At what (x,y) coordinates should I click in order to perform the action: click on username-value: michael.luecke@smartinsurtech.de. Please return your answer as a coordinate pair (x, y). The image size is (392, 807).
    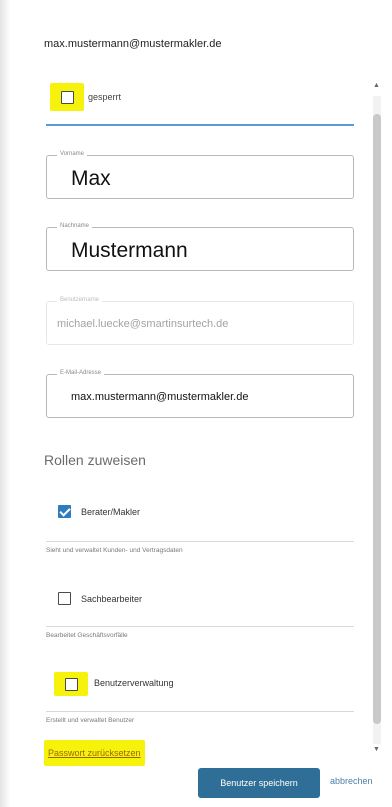
    Looking at the image, I should click on (143, 324).